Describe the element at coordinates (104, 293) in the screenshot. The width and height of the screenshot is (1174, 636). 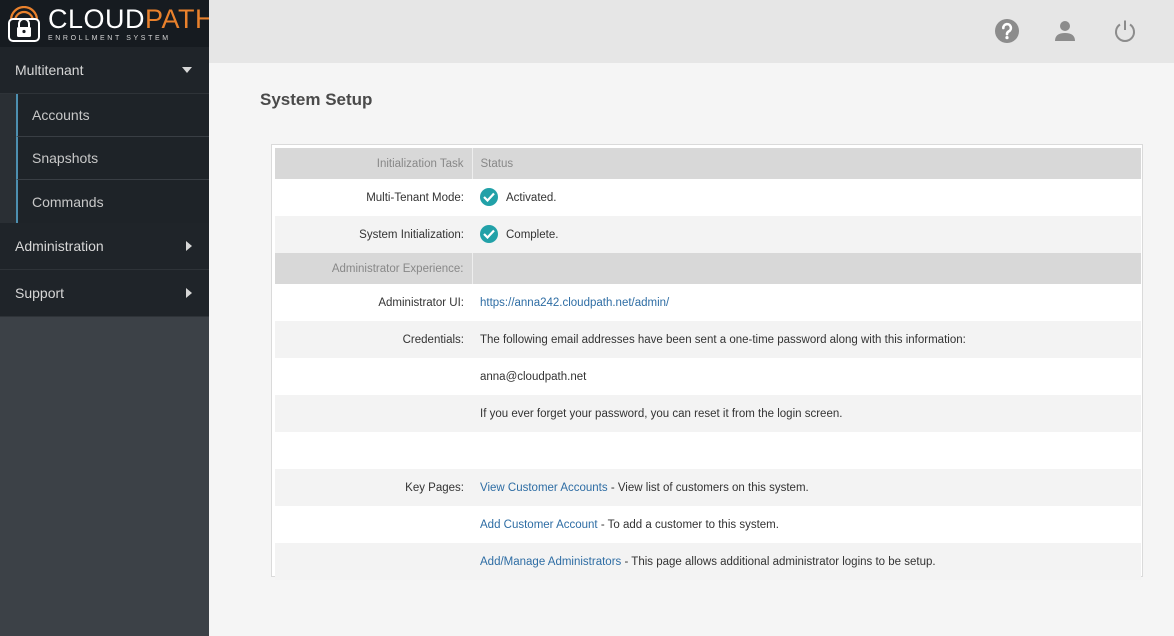
I see `sidebar-item-support: Support` at that location.